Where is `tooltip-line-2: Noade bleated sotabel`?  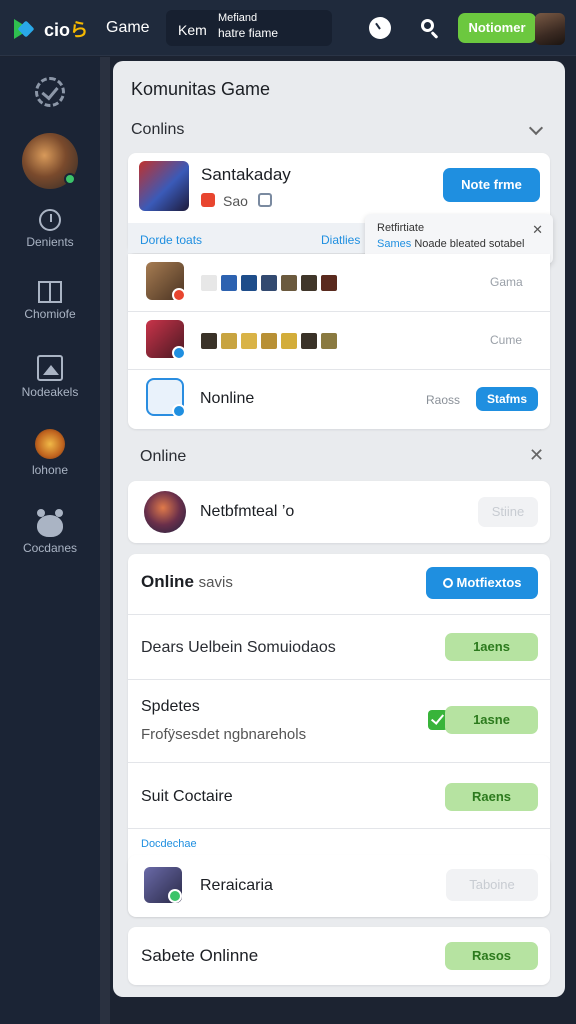 tooltip-line-2: Noade bleated sotabel is located at coordinates (469, 244).